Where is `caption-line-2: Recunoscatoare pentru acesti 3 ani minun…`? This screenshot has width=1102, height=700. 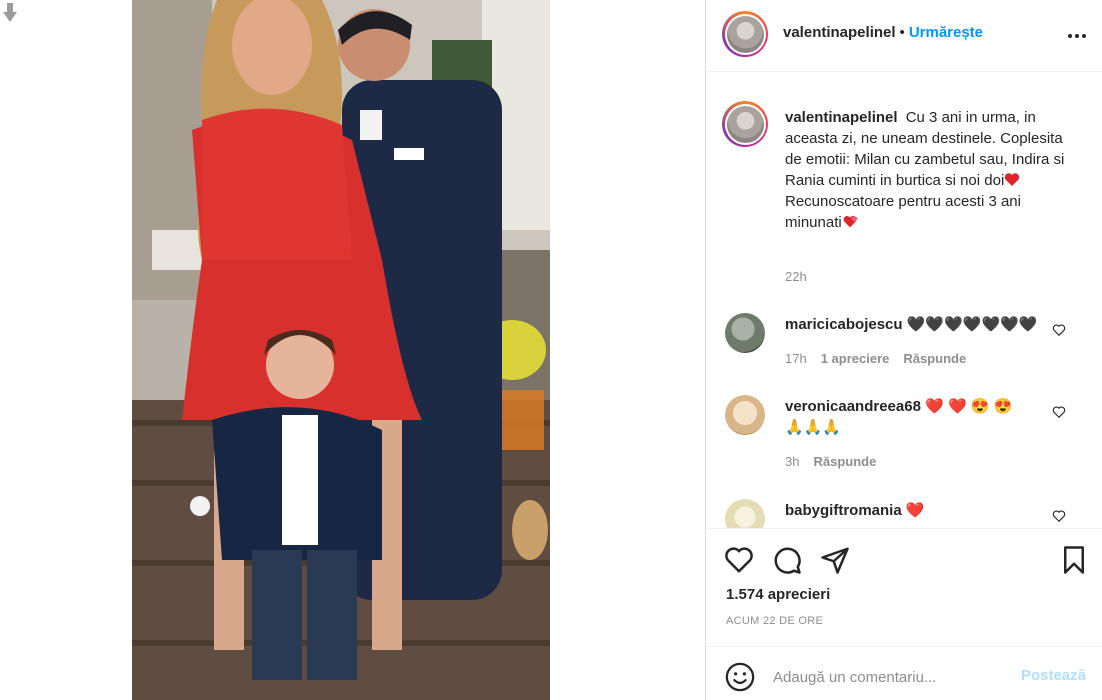 caption-line-2: Recunoscatoare pentru acesti 3 ani minun… is located at coordinates (903, 212).